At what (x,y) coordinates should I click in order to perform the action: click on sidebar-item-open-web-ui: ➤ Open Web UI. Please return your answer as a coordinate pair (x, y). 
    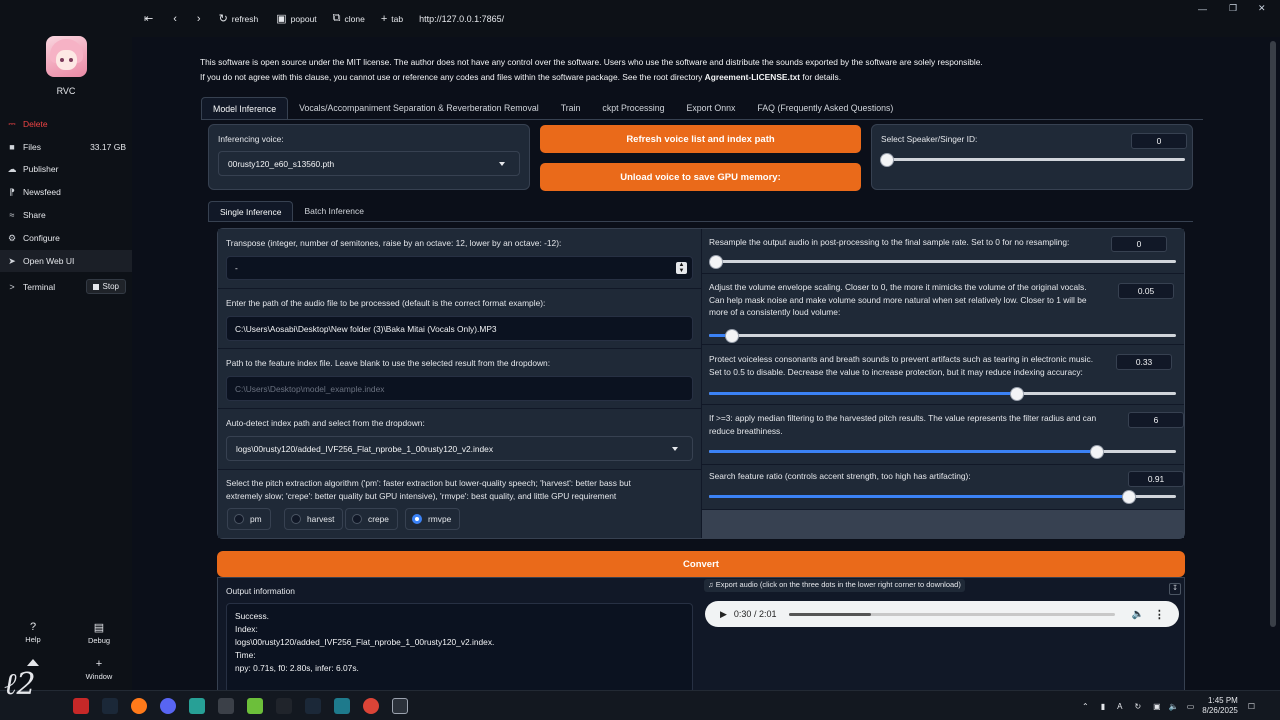
    Looking at the image, I should click on (66, 261).